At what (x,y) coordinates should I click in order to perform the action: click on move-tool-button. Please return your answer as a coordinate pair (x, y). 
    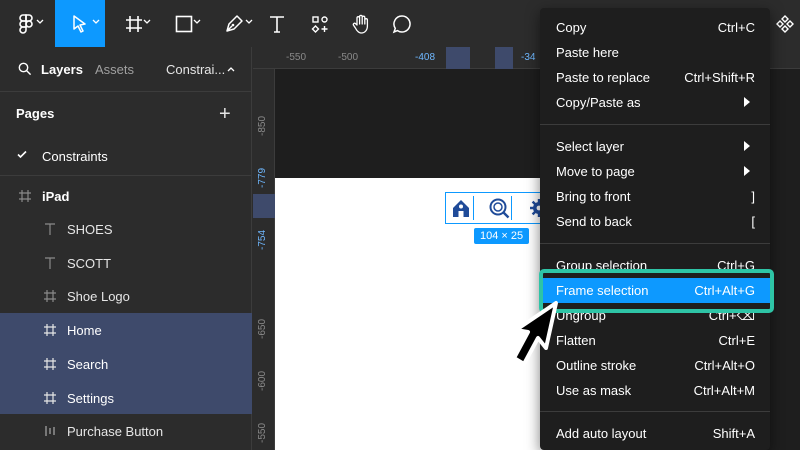
    Looking at the image, I should click on (80, 23).